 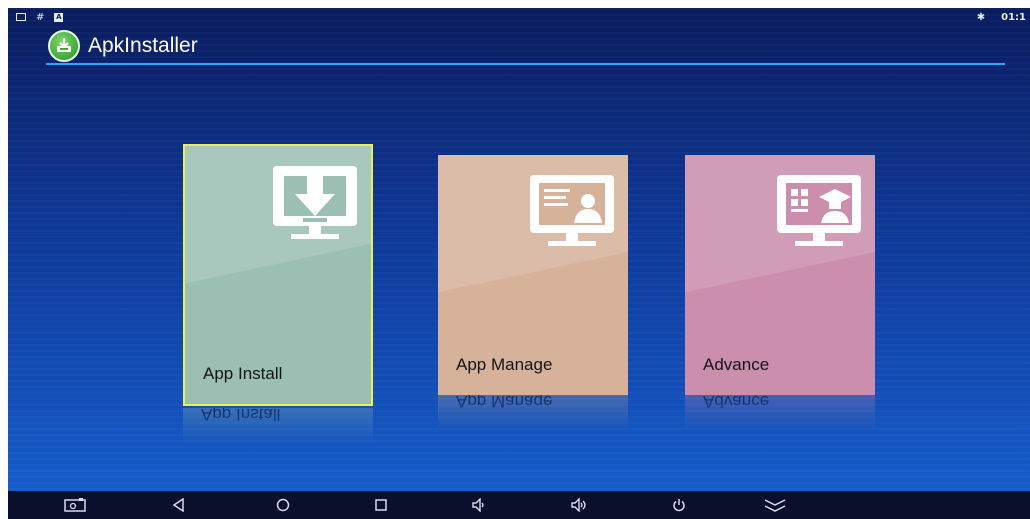 I want to click on hash-icon: #, so click(x=40, y=17).